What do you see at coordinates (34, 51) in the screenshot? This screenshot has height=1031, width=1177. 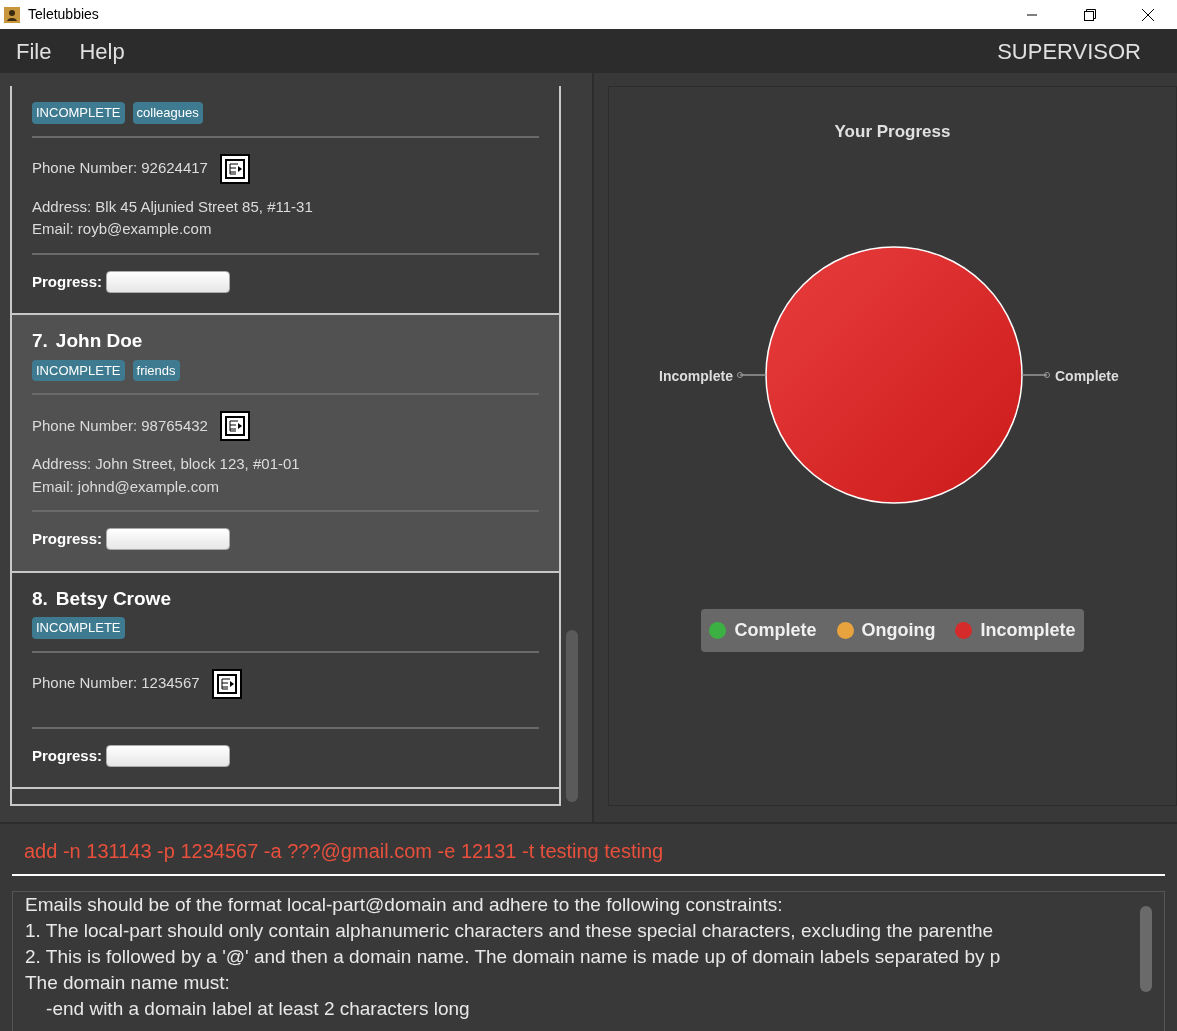 I see `menu-item: File` at bounding box center [34, 51].